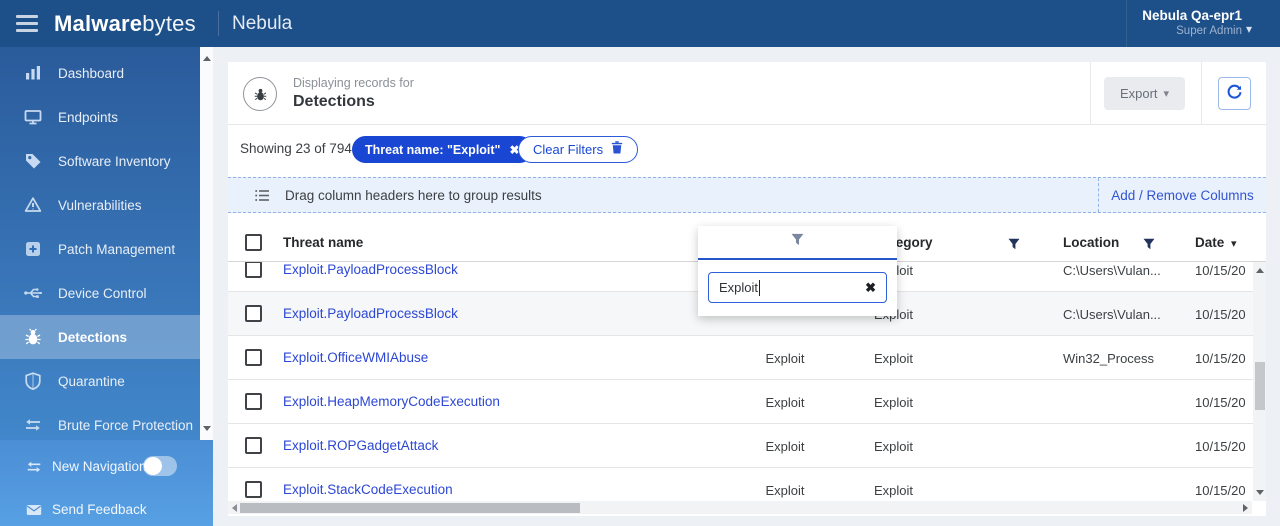 This screenshot has width=1280, height=526. I want to click on filter-popup-body: Exploit ✖, so click(797, 288).